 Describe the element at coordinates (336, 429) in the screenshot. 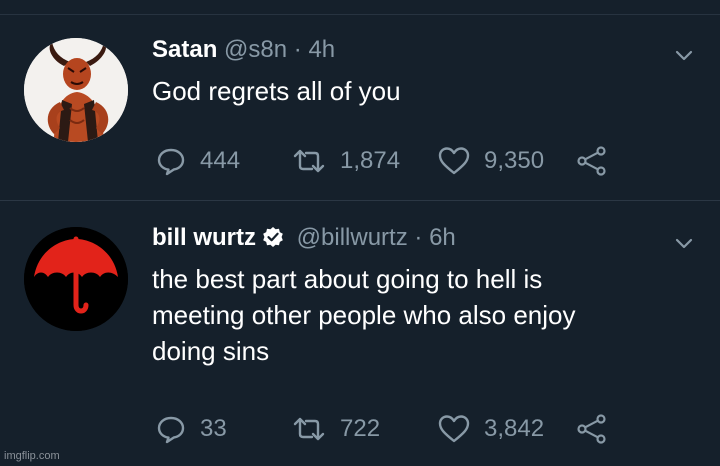

I see `retweet-button: 722` at that location.